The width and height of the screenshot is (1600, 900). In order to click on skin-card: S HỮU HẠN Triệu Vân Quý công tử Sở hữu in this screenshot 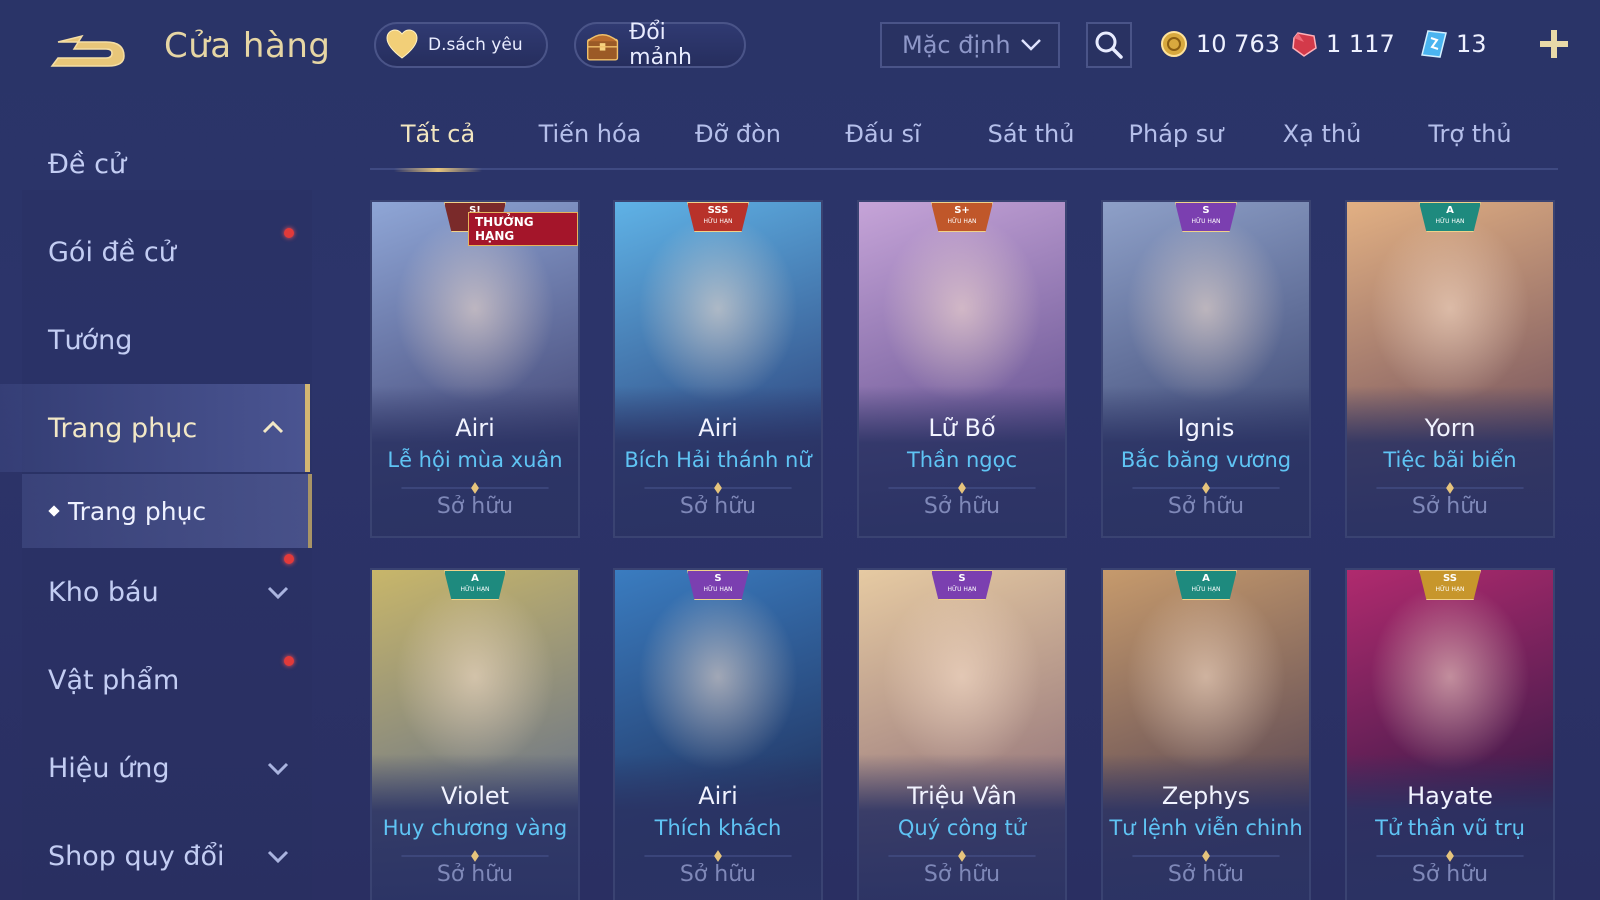, I will do `click(962, 734)`.